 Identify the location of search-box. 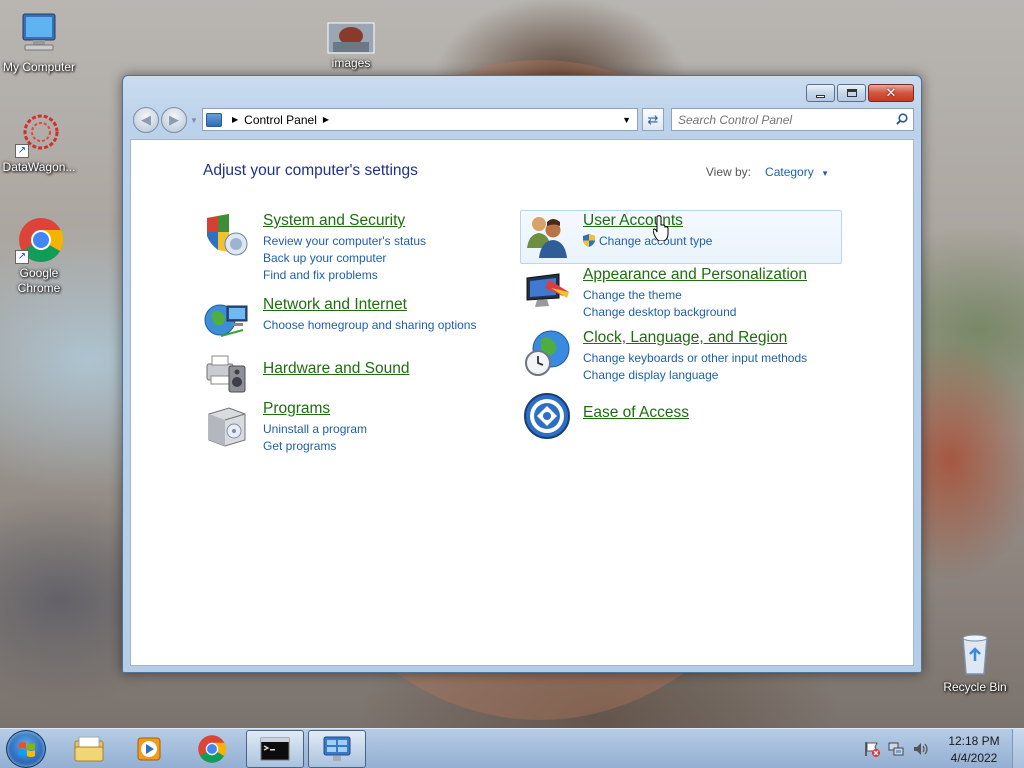
(792, 119).